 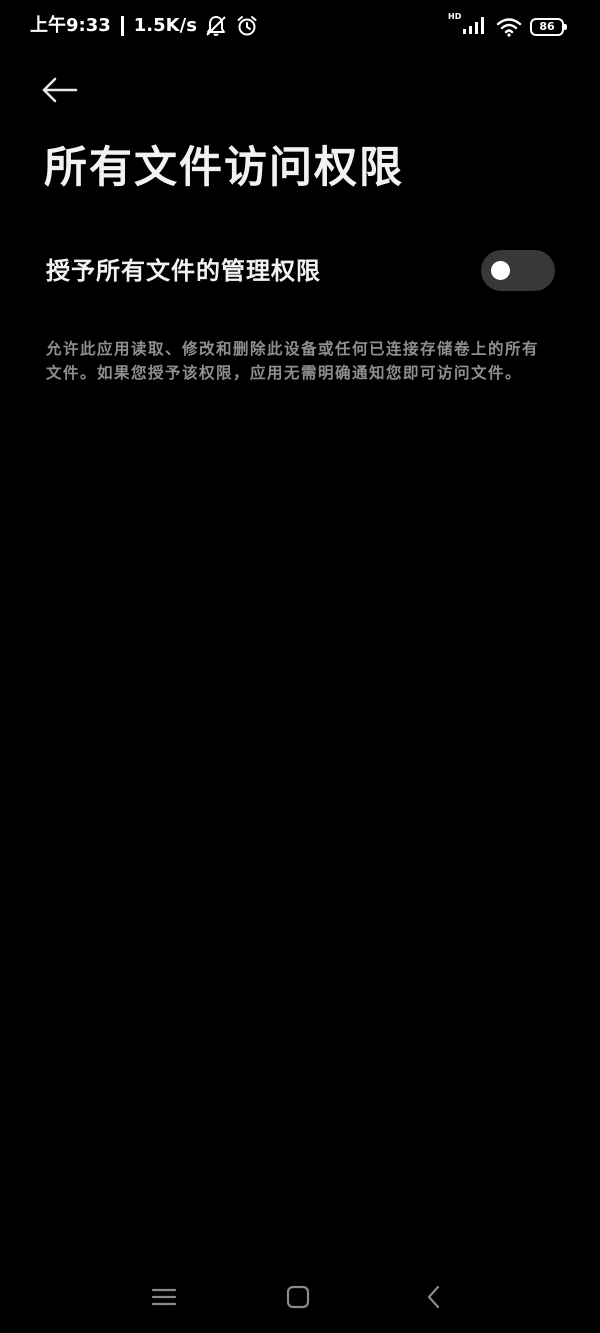 I want to click on page-title: 所有文件访问权限, so click(x=224, y=168).